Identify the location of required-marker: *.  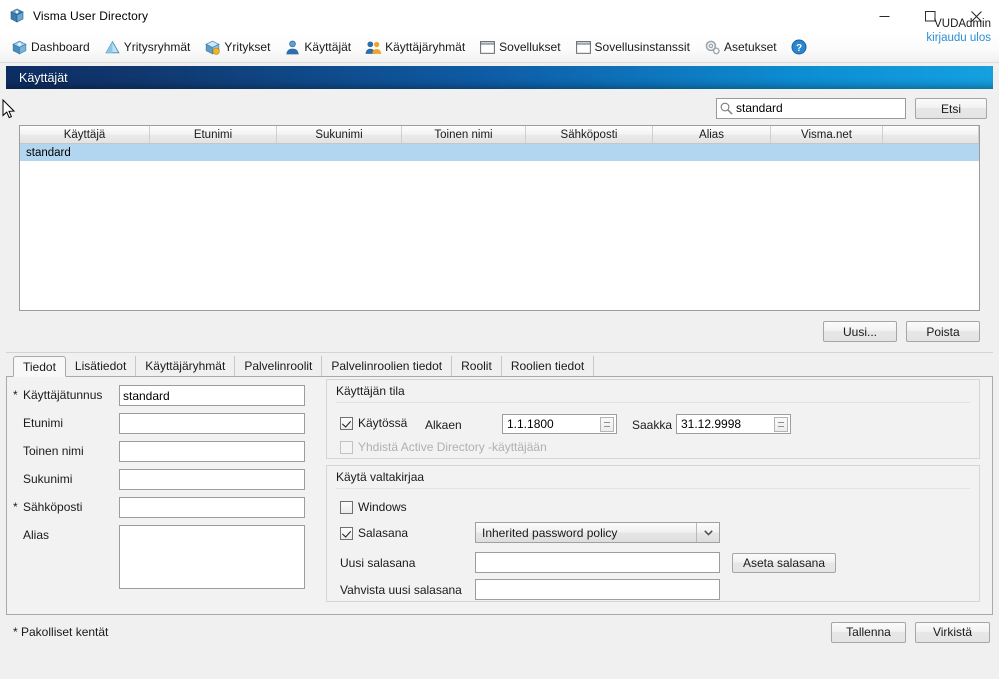
(15, 395).